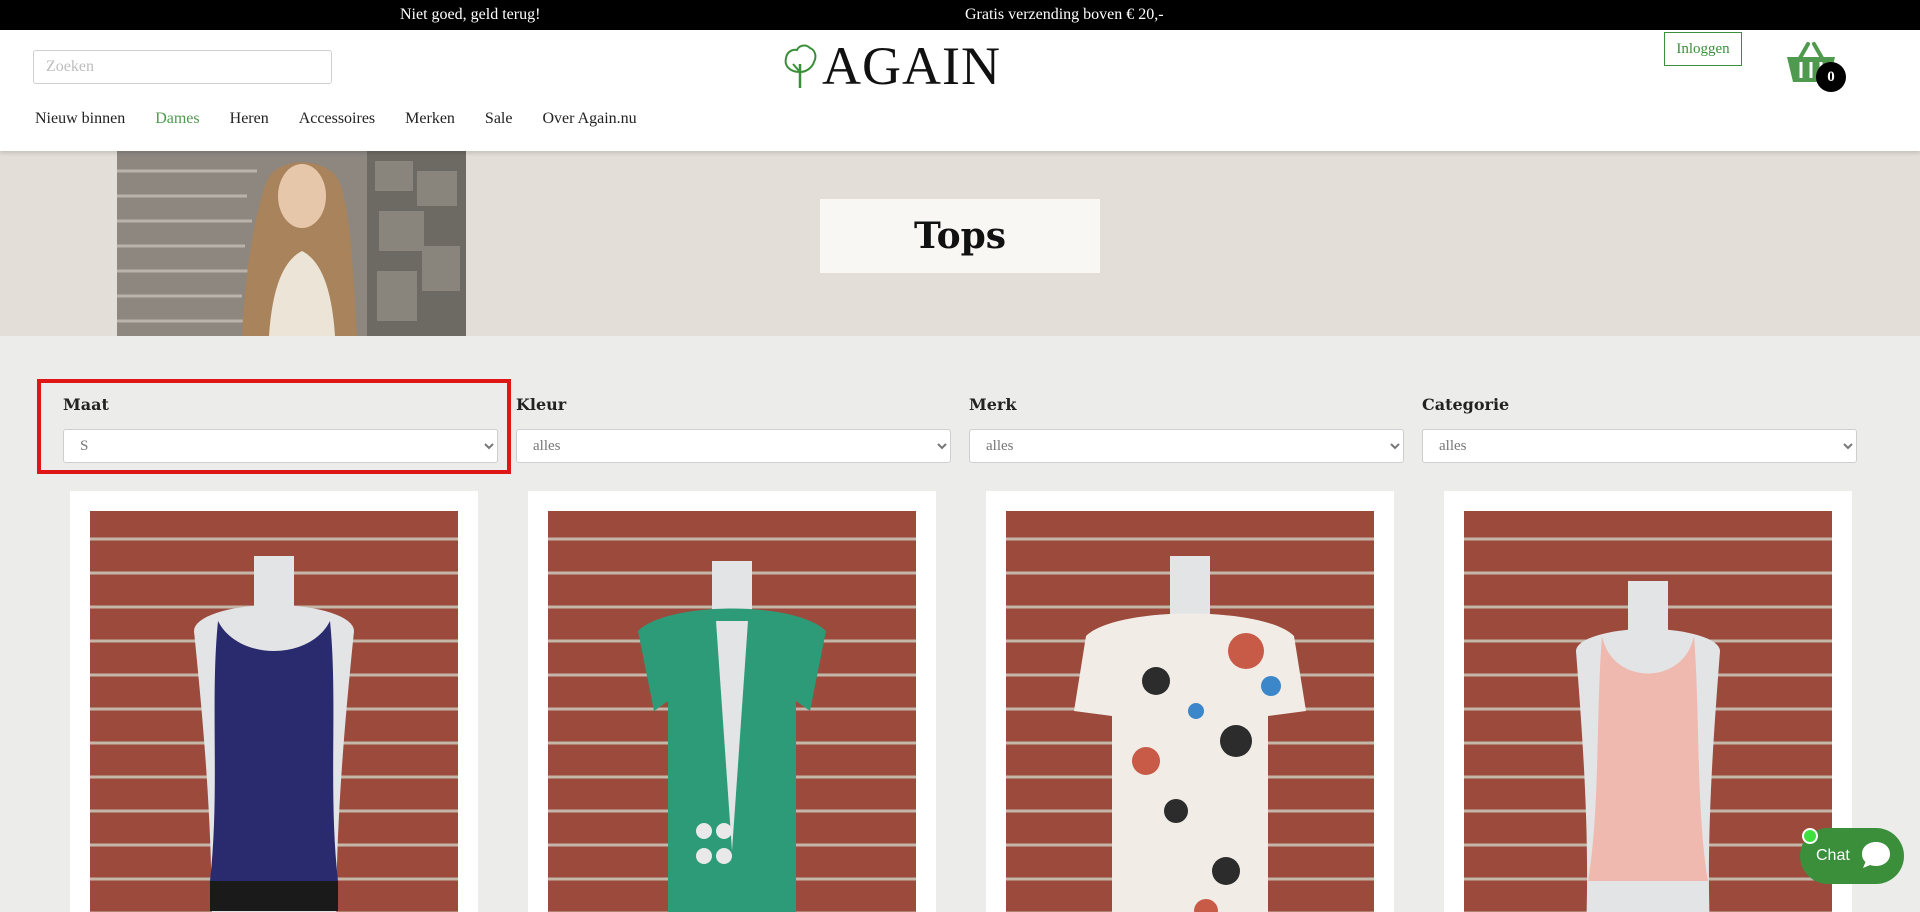 This screenshot has width=1920, height=912. I want to click on brand-select: alles, so click(1186, 446).